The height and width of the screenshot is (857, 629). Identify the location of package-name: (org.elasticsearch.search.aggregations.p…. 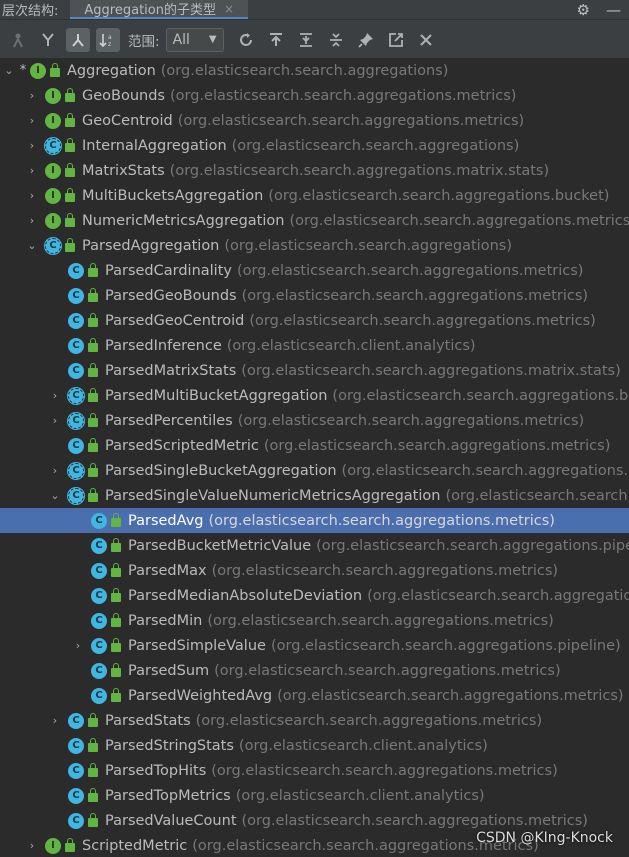
(472, 545).